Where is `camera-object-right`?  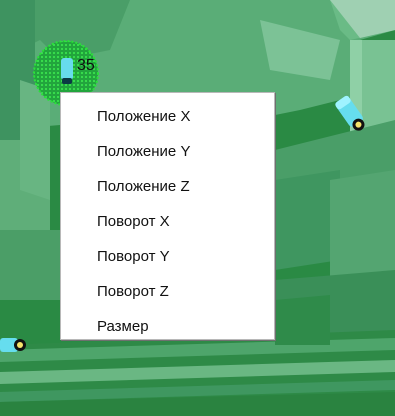
camera-object-right is located at coordinates (351, 114).